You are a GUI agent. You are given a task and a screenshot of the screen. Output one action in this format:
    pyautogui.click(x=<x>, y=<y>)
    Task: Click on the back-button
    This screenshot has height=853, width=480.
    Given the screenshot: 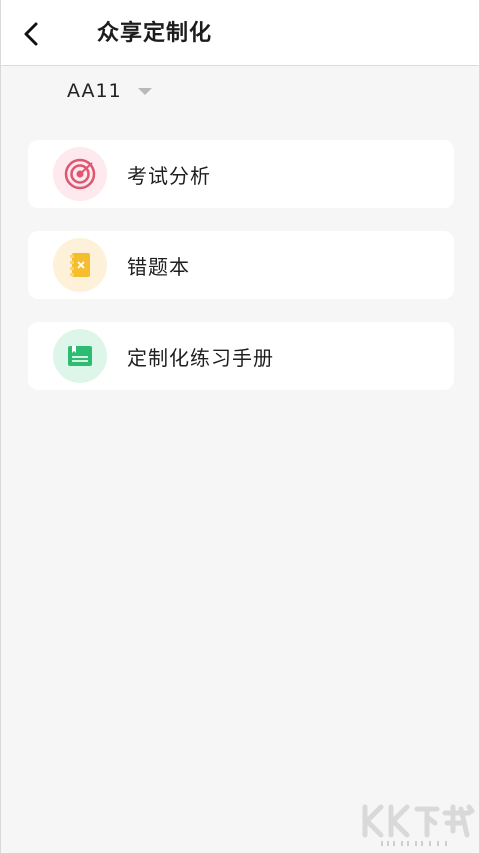 What is the action you would take?
    pyautogui.click(x=31, y=34)
    